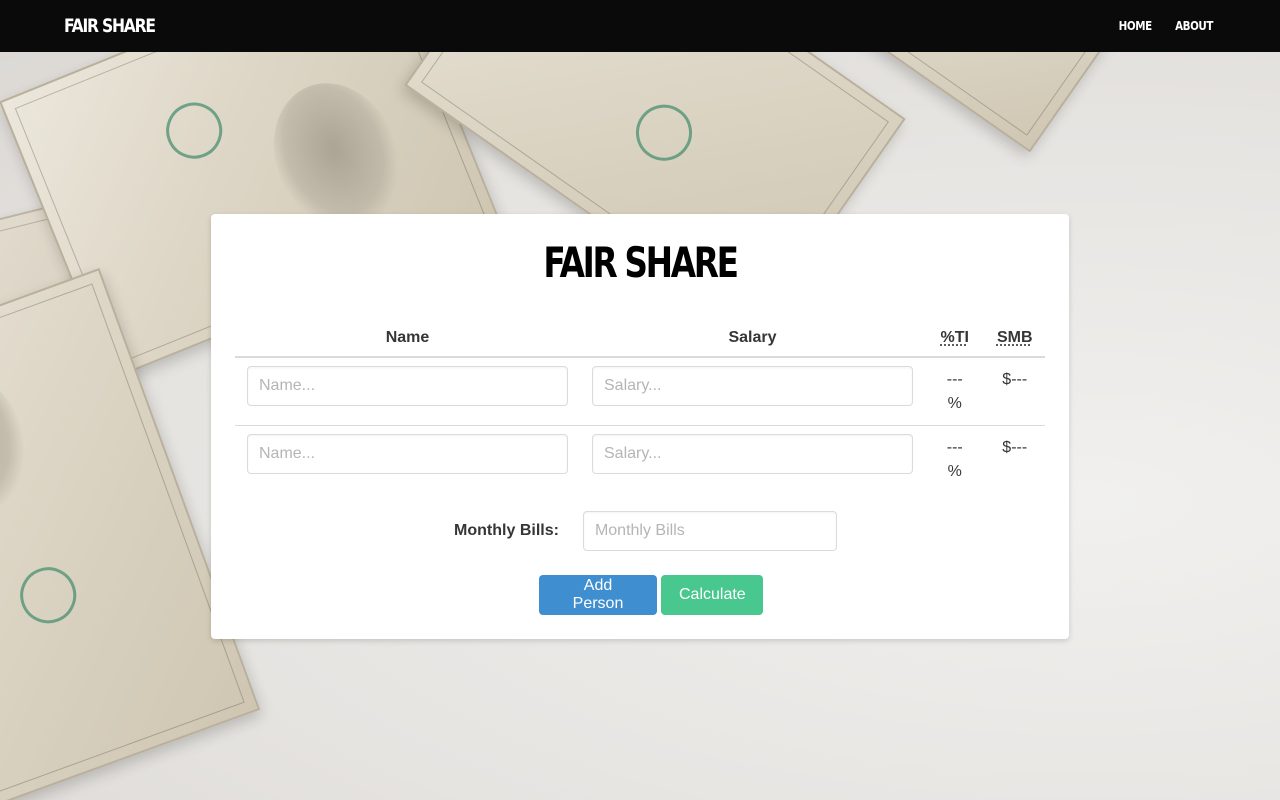 The image size is (1280, 800). Describe the element at coordinates (709, 531) in the screenshot. I see `monthly-bills-input` at that location.